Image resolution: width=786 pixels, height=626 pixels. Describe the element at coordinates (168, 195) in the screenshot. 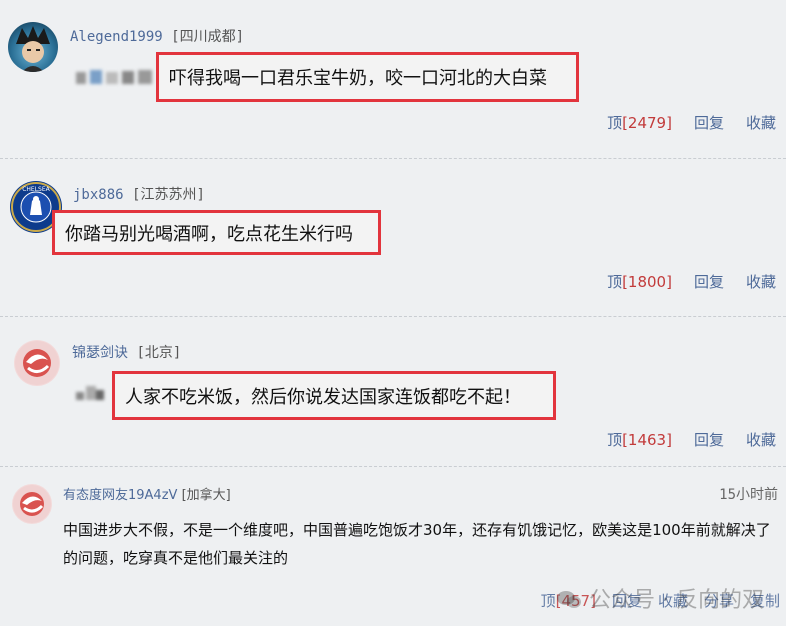

I see `user-location: [江苏苏州]` at that location.